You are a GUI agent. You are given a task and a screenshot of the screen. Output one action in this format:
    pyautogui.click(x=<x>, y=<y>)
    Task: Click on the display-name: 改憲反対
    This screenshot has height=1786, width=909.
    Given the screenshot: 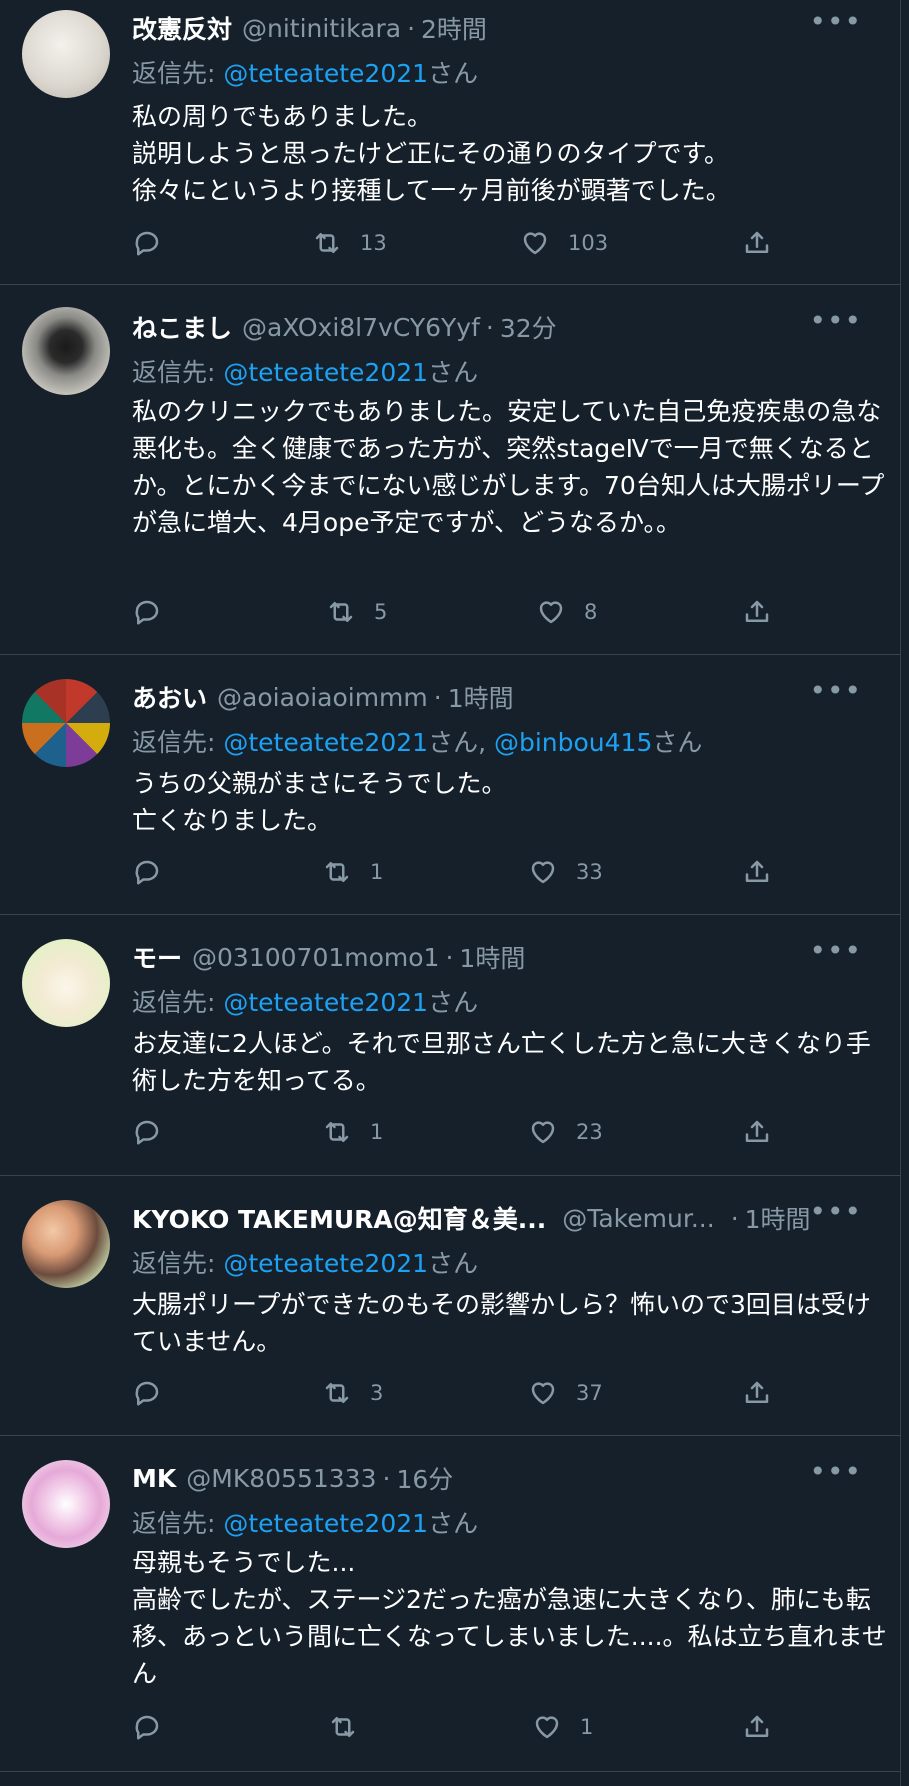 What is the action you would take?
    pyautogui.click(x=182, y=28)
    